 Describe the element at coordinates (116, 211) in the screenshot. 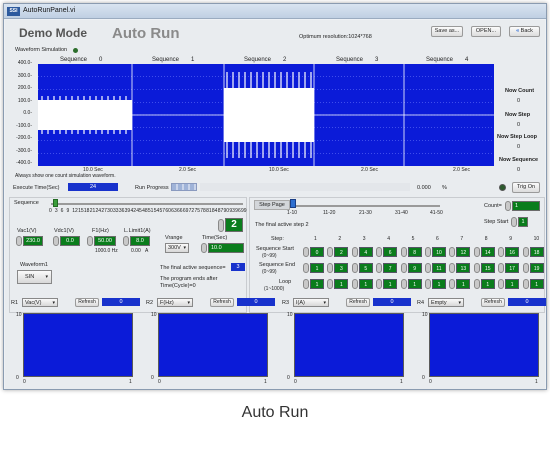

I see `sequence-slider-tick: 33` at that location.